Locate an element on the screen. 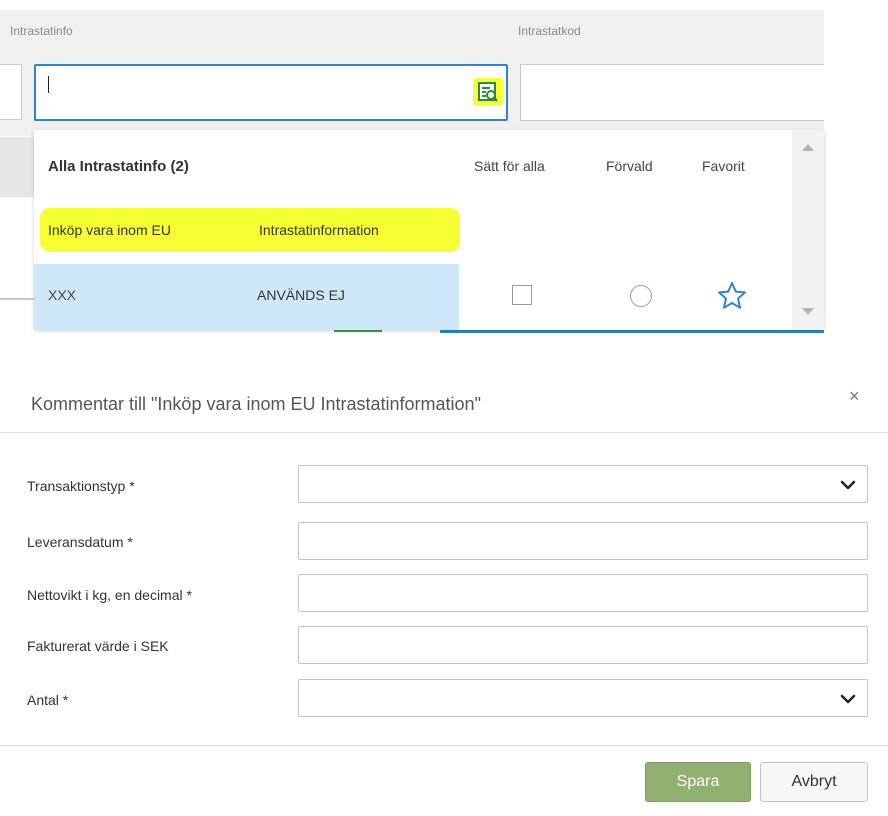  intrastatkod-input is located at coordinates (672, 92).